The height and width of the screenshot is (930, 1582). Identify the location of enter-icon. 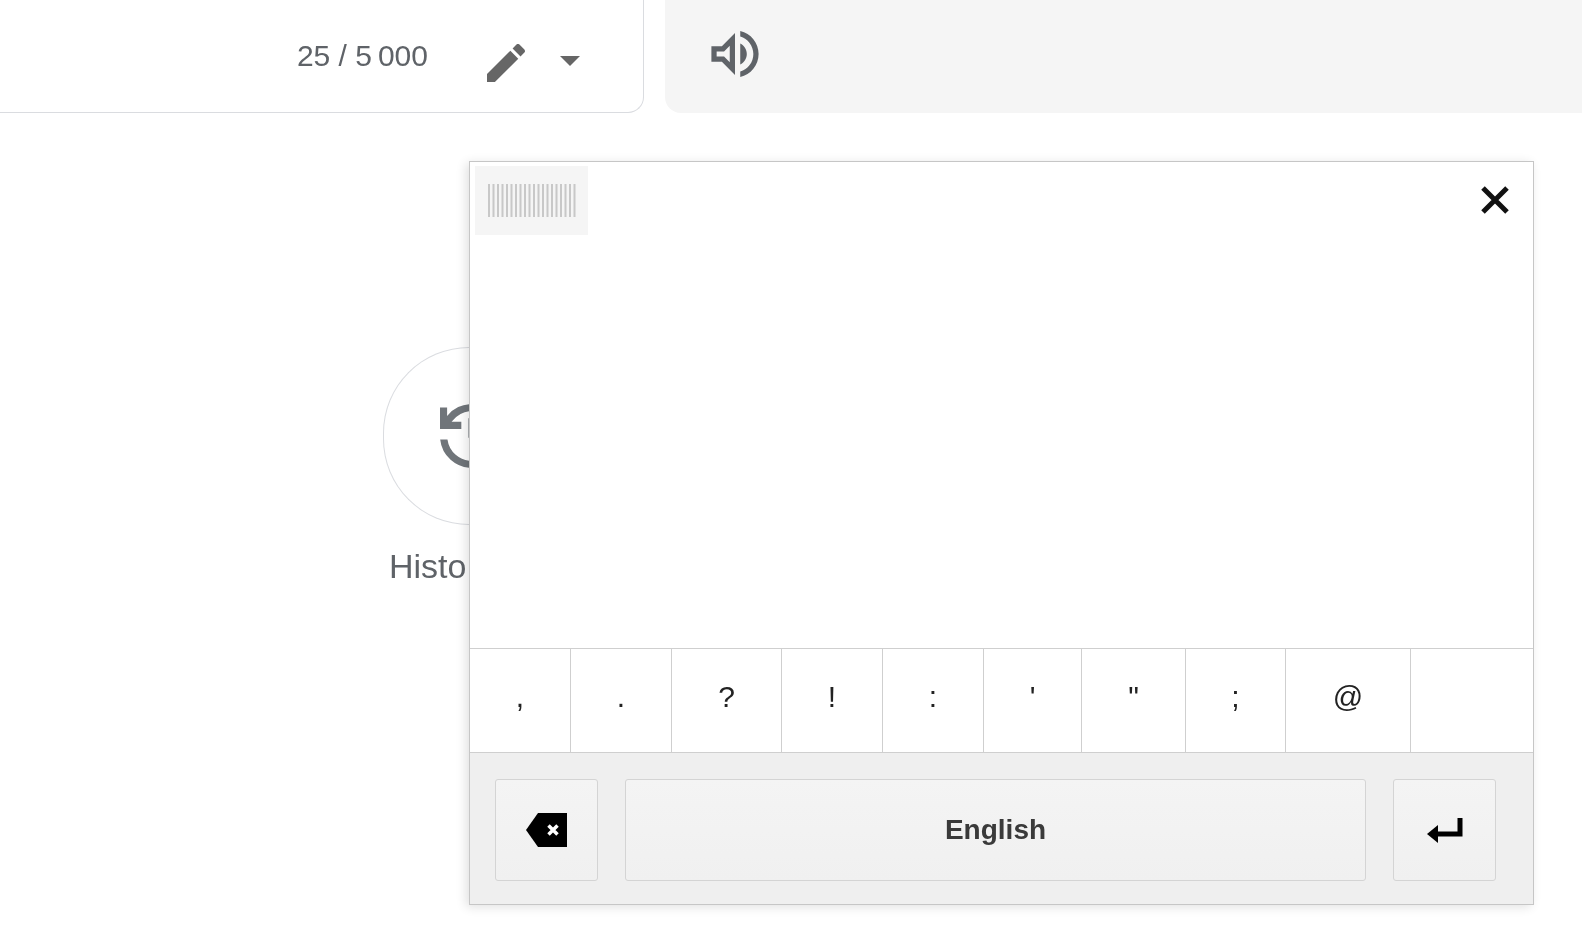
(1444, 830).